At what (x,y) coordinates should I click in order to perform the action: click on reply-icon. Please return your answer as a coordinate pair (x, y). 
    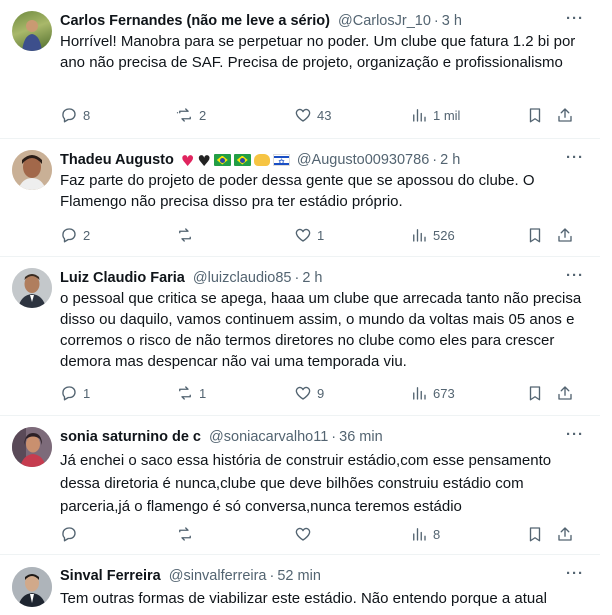
    Looking at the image, I should click on (69, 235).